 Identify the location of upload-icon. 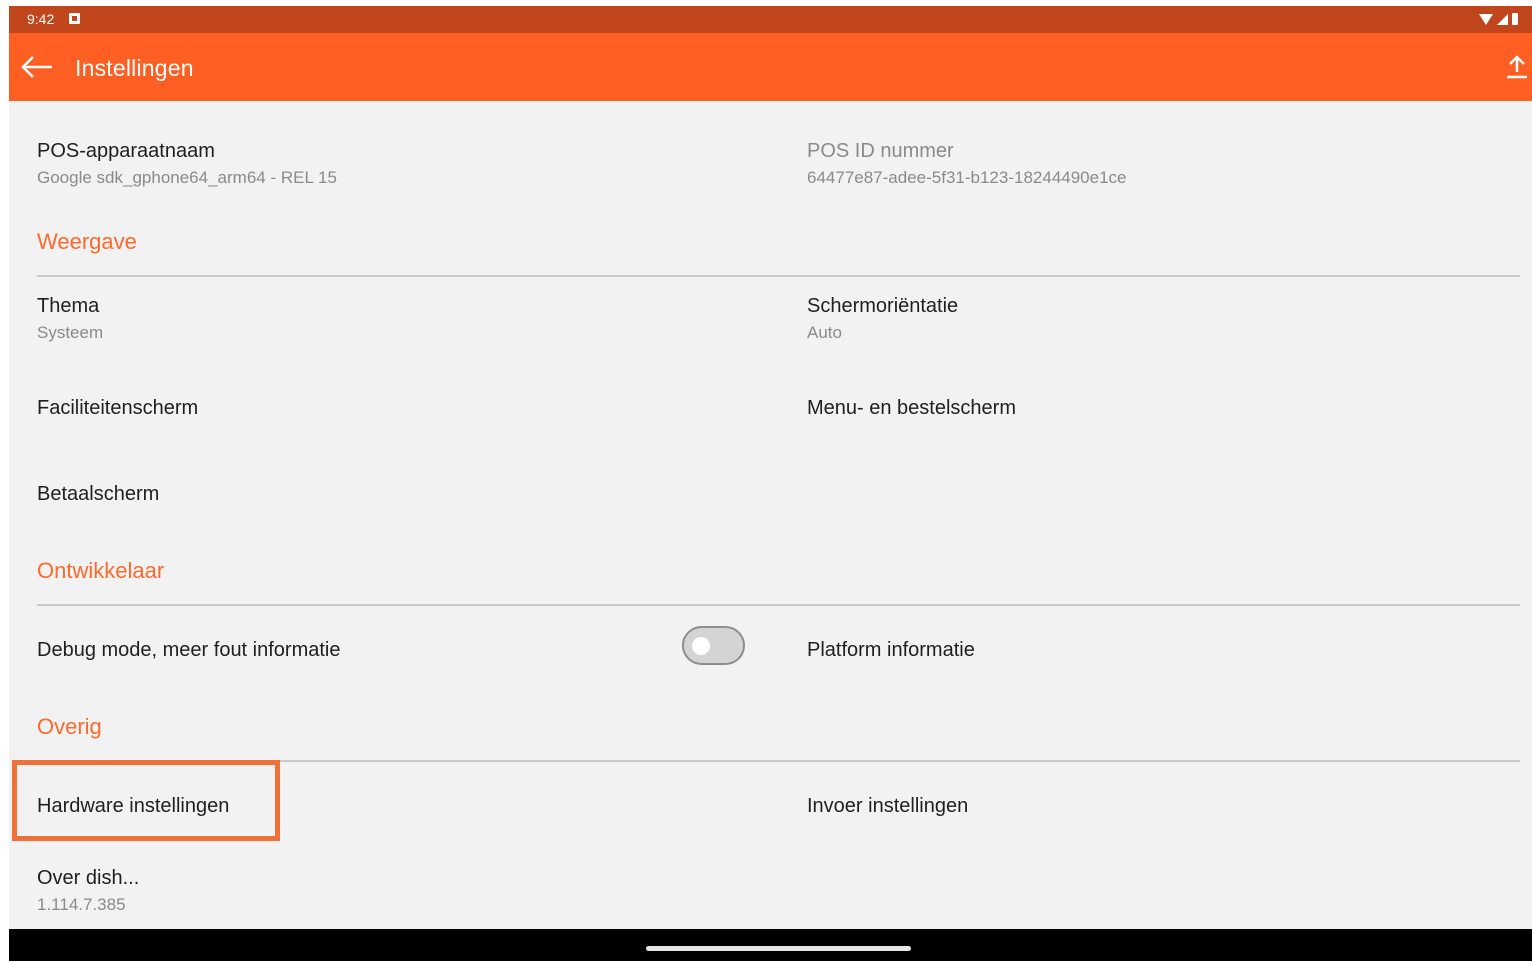
(1517, 67).